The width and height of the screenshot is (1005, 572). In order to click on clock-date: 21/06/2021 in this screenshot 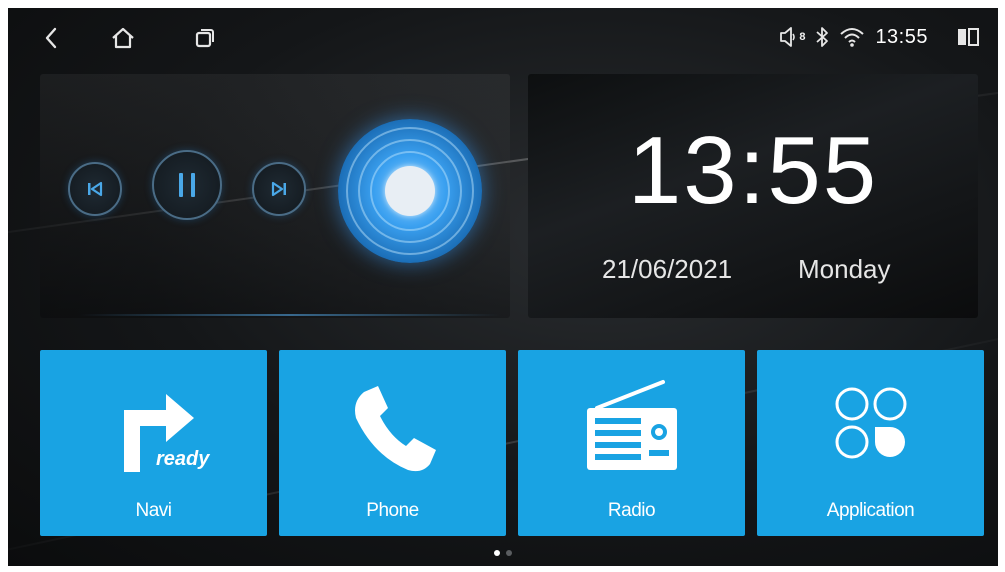, I will do `click(667, 269)`.